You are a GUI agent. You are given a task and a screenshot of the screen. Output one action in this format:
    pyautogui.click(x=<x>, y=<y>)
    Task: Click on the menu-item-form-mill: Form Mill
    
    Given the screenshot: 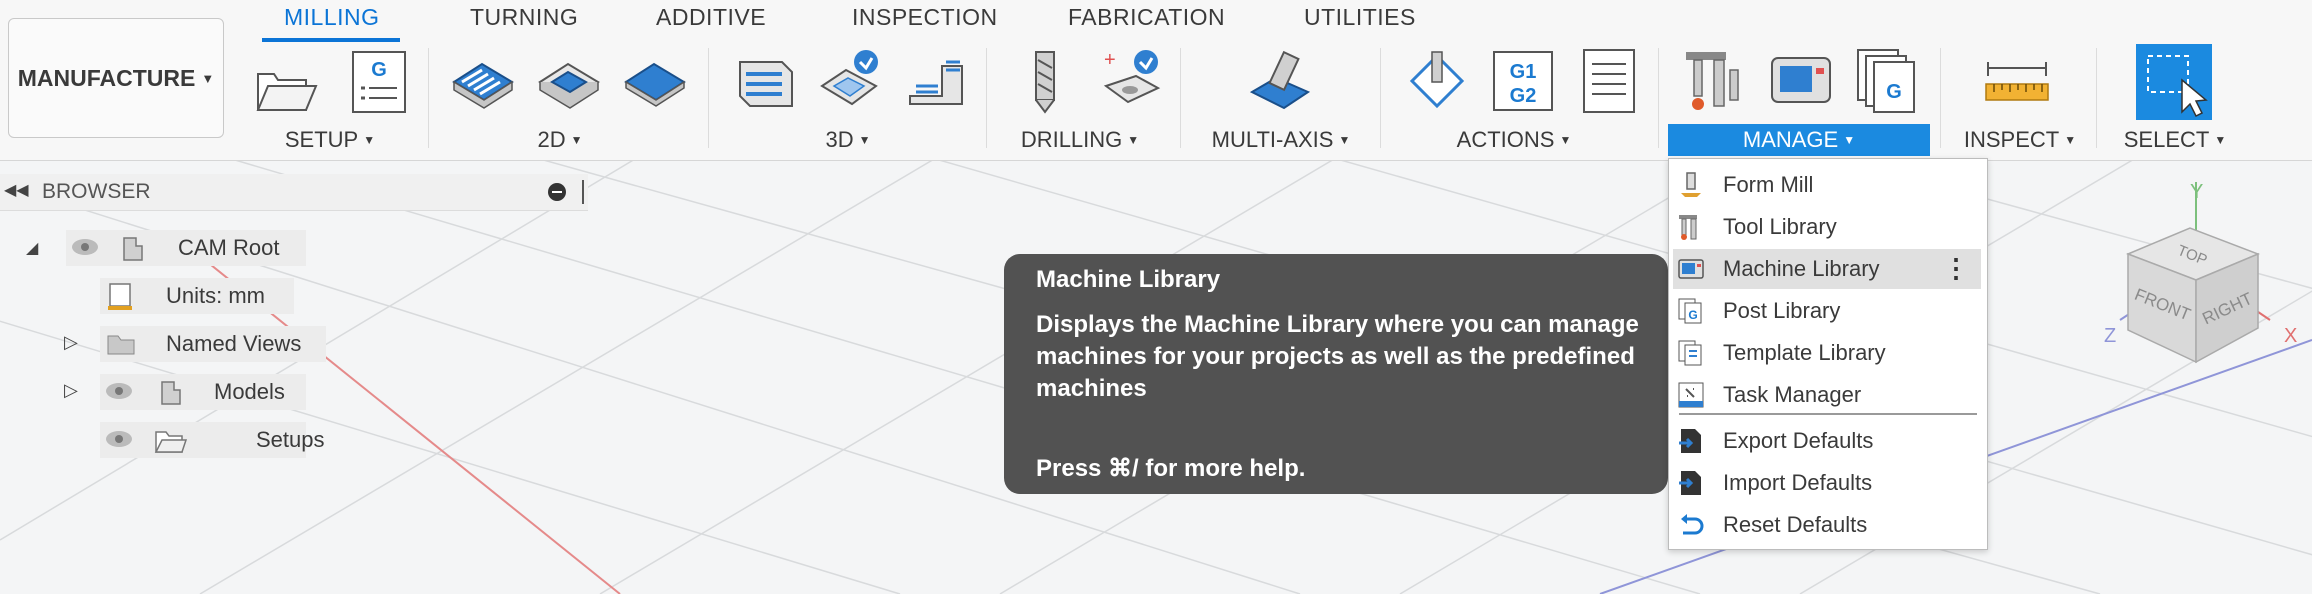 What is the action you would take?
    pyautogui.click(x=1827, y=185)
    